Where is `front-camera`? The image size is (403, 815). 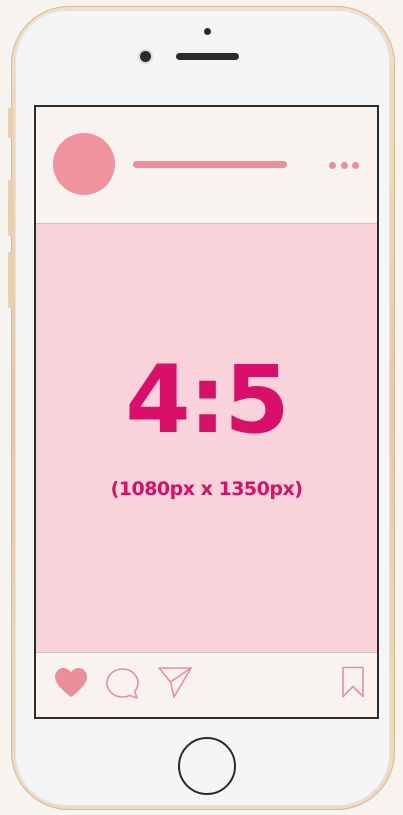 front-camera is located at coordinates (145, 56).